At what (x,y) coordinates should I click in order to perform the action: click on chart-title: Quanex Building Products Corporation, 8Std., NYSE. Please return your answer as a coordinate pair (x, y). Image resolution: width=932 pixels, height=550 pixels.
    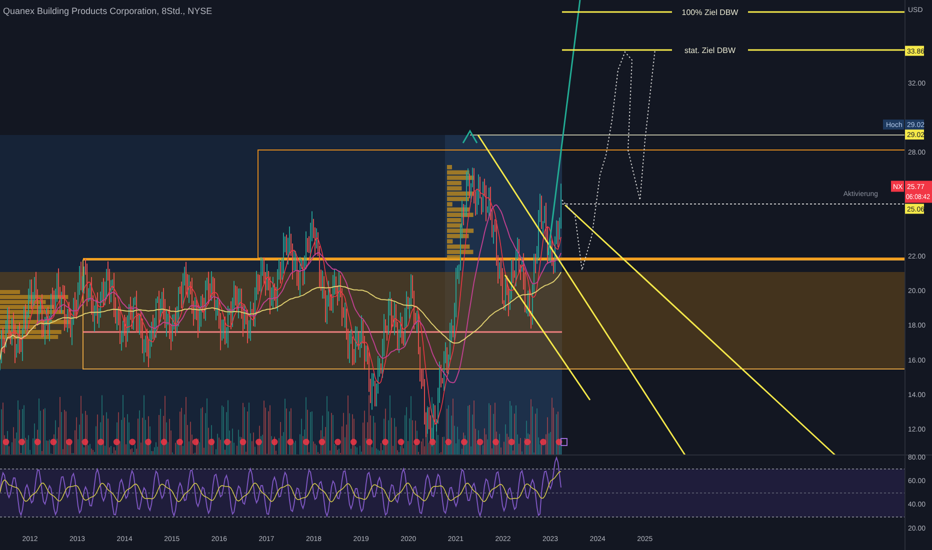
    Looking at the image, I should click on (107, 11).